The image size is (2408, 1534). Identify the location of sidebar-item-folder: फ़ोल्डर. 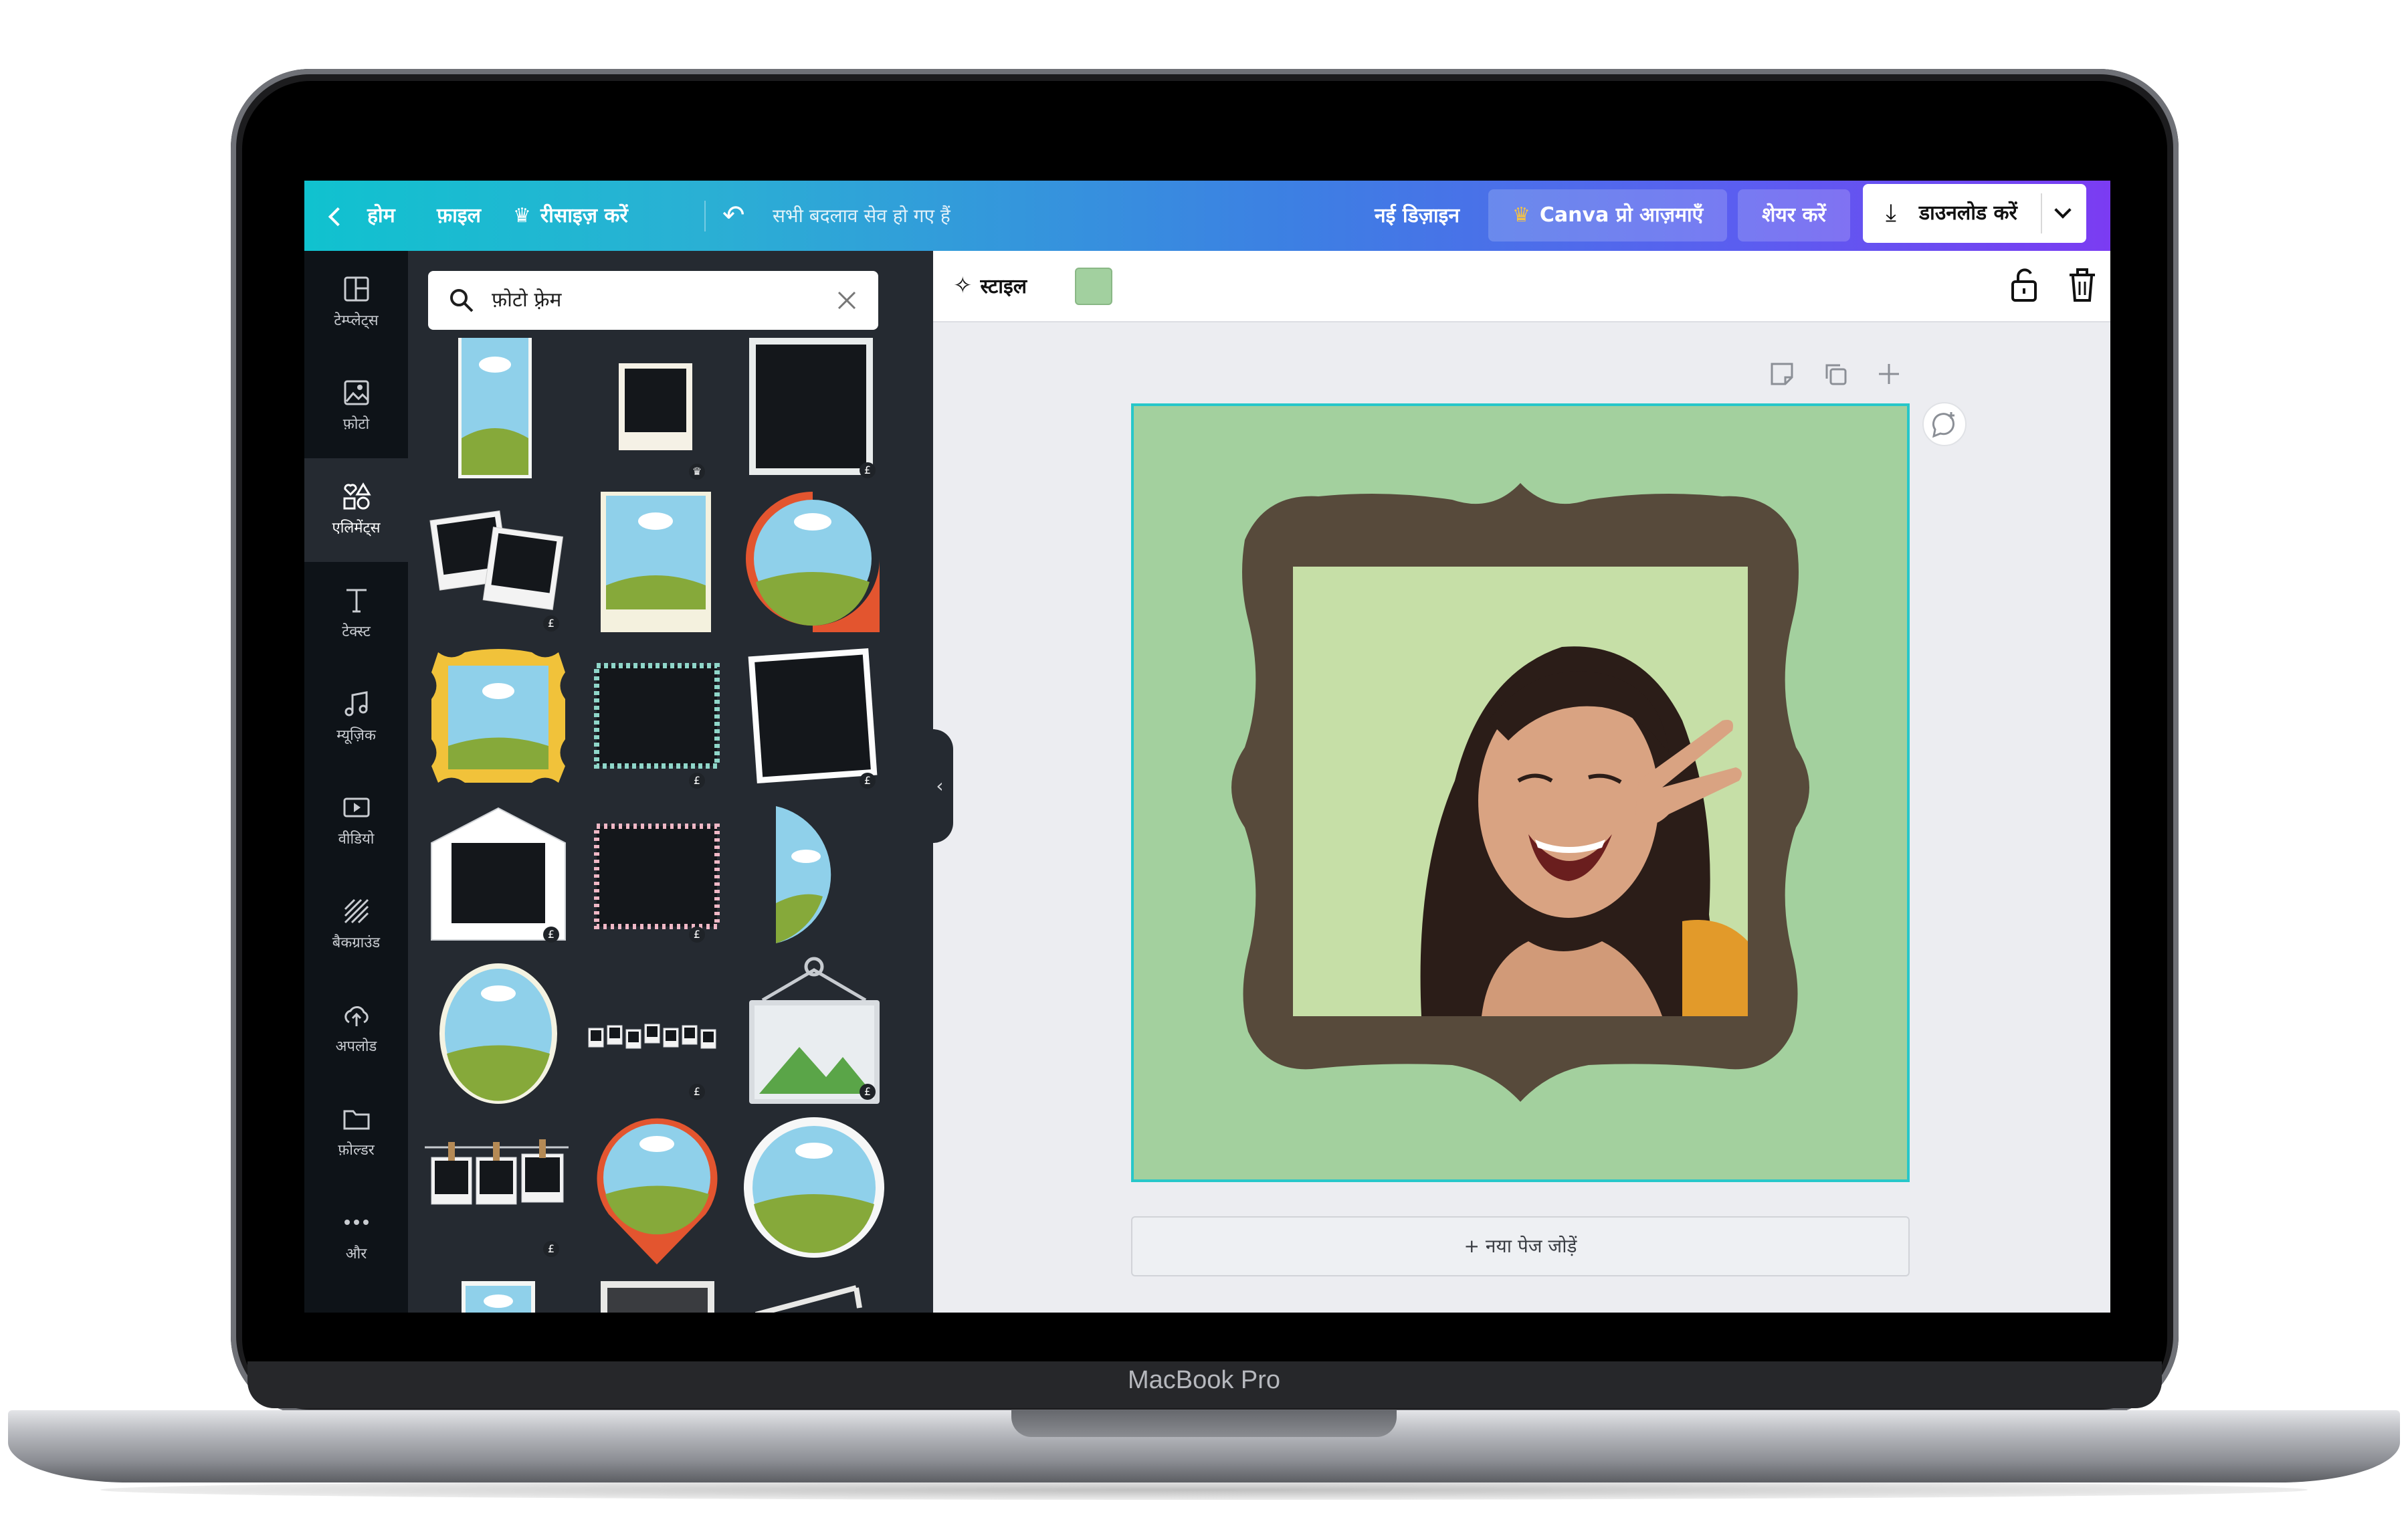
(356, 1132).